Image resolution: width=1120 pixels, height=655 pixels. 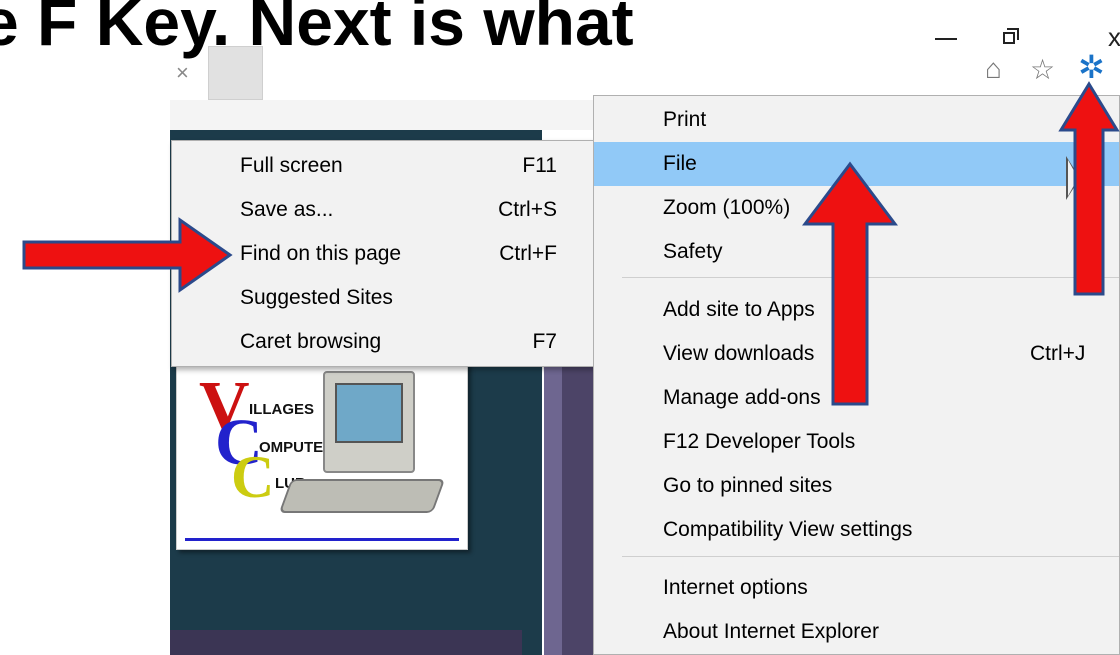 I want to click on menu-item-label: Go to pinned sites, so click(x=748, y=485).